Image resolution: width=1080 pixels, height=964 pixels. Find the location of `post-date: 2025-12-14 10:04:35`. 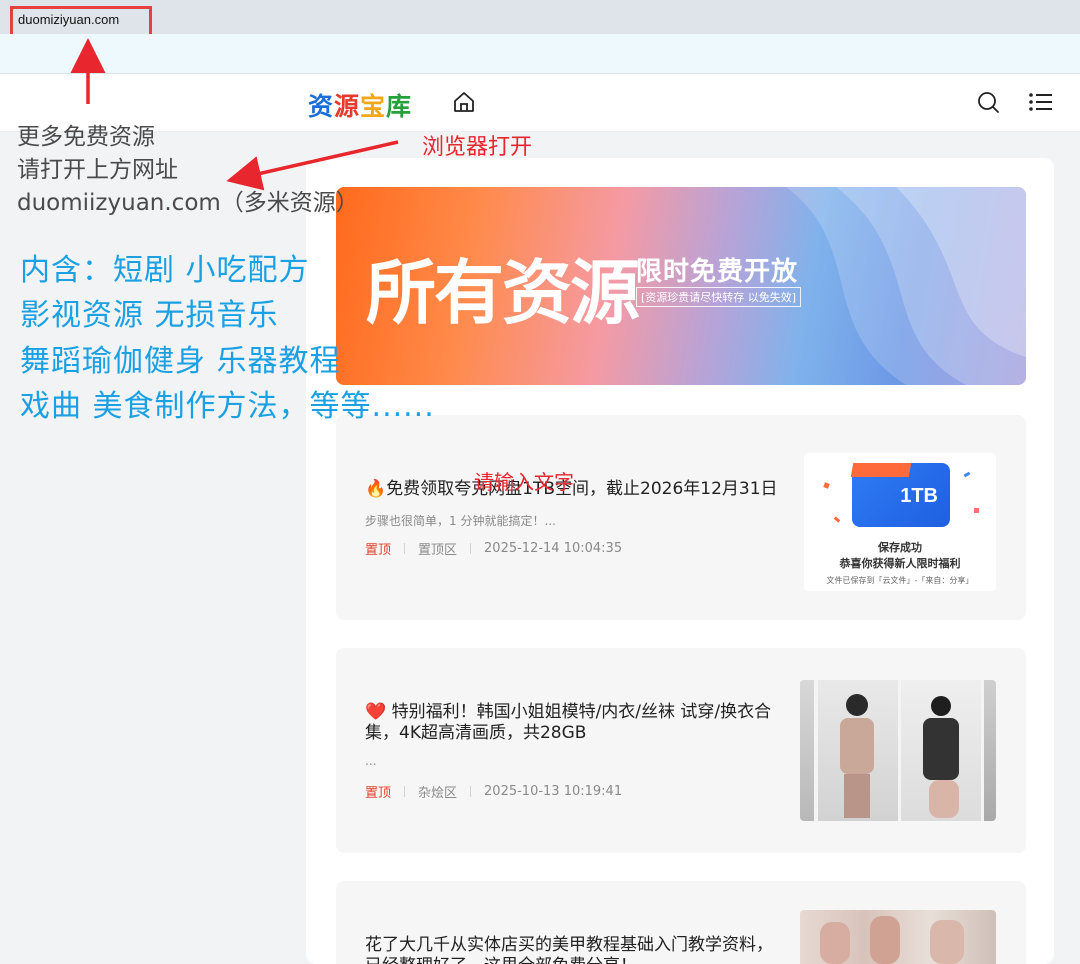

post-date: 2025-12-14 10:04:35 is located at coordinates (553, 548).